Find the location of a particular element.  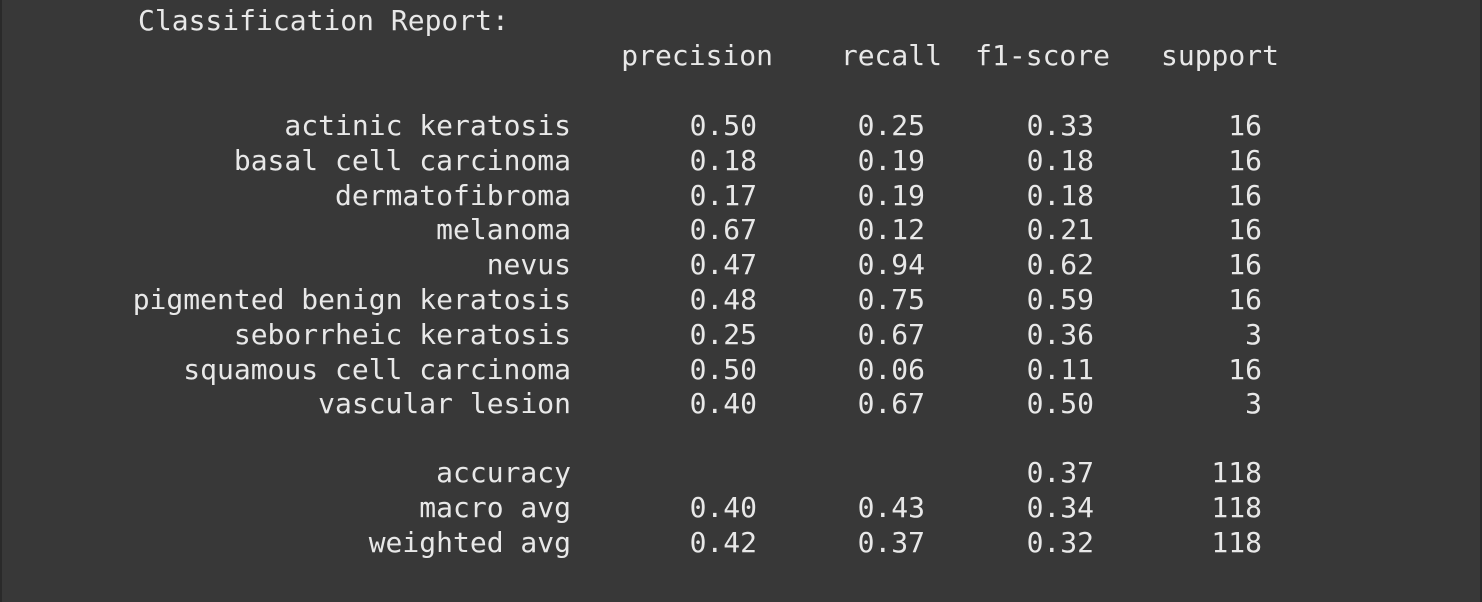

cell-f1-score: 0.33 is located at coordinates (1060, 125).